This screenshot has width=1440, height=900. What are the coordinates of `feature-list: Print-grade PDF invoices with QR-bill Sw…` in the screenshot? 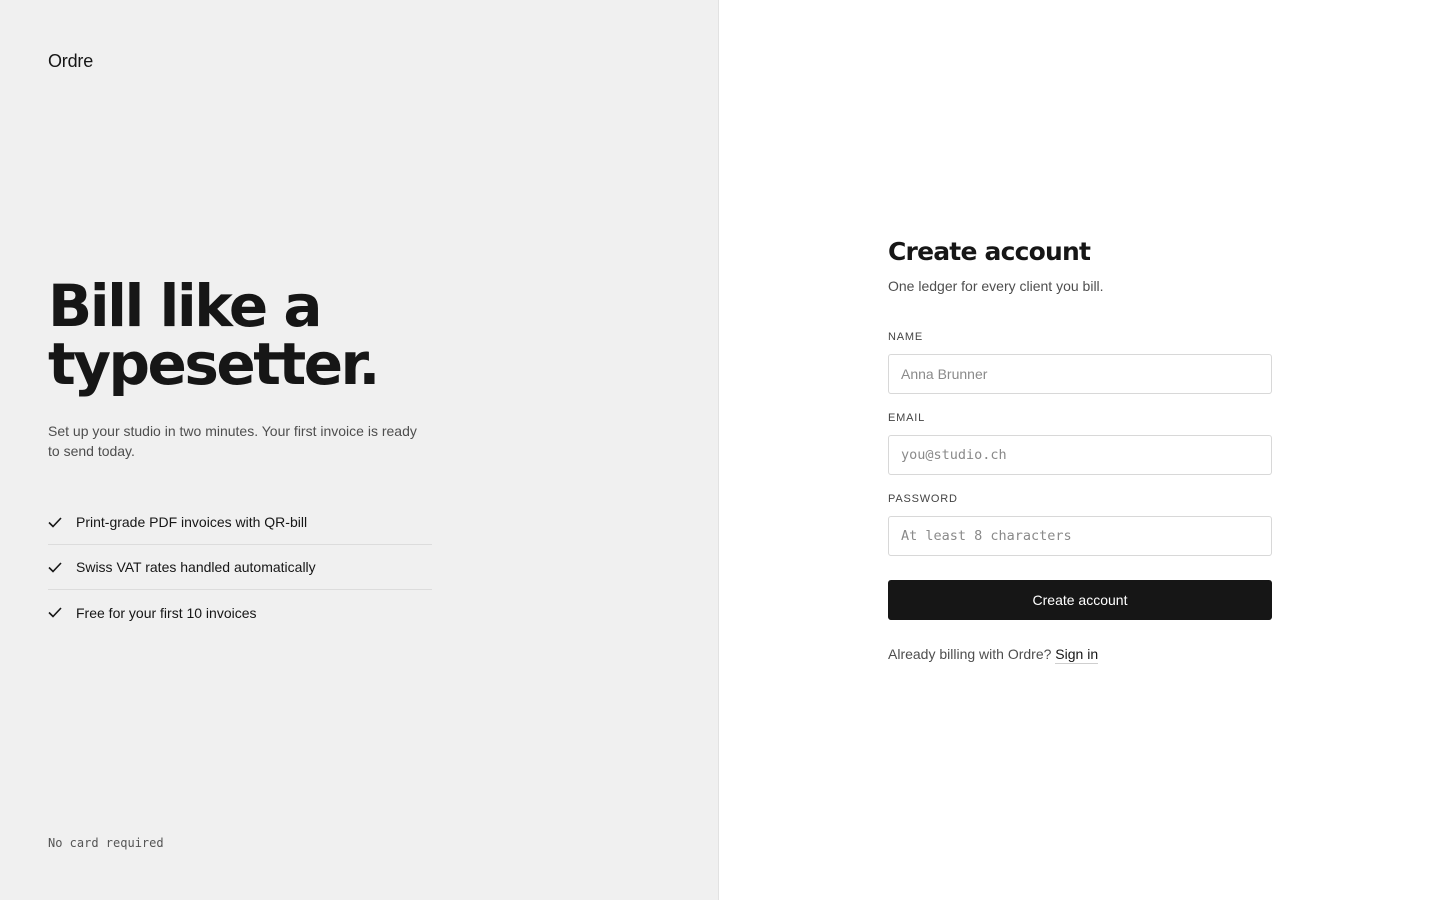 It's located at (240, 567).